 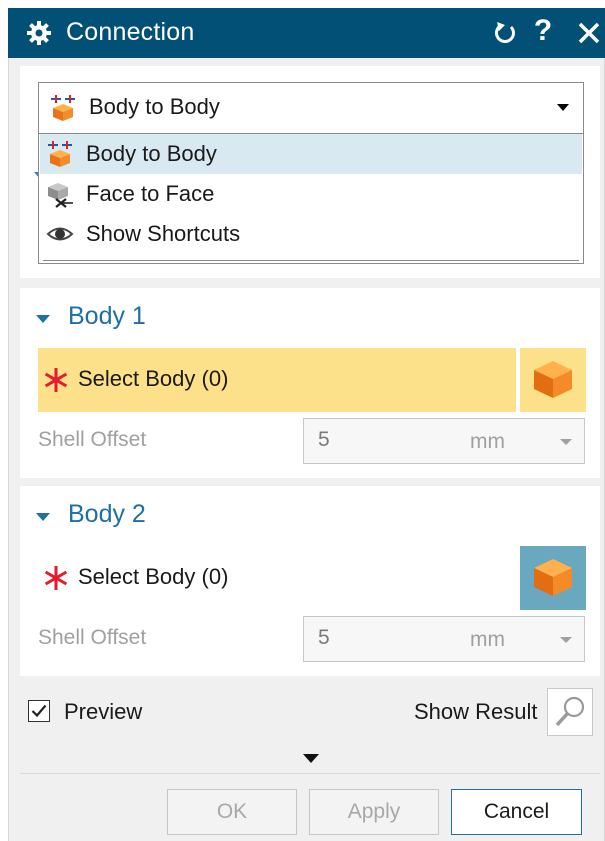 What do you see at coordinates (60, 234) in the screenshot?
I see `eye-icon` at bounding box center [60, 234].